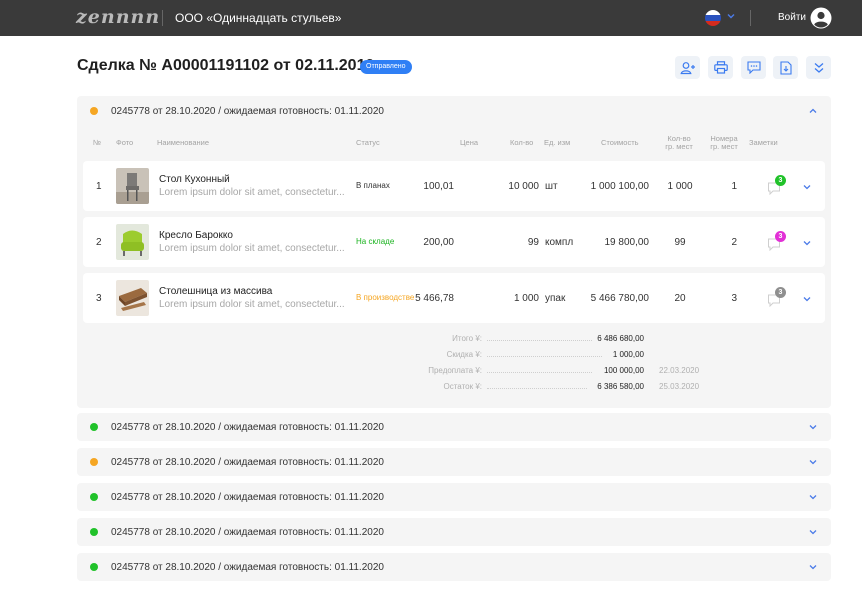 The width and height of the screenshot is (862, 610). I want to click on print-button, so click(720, 67).